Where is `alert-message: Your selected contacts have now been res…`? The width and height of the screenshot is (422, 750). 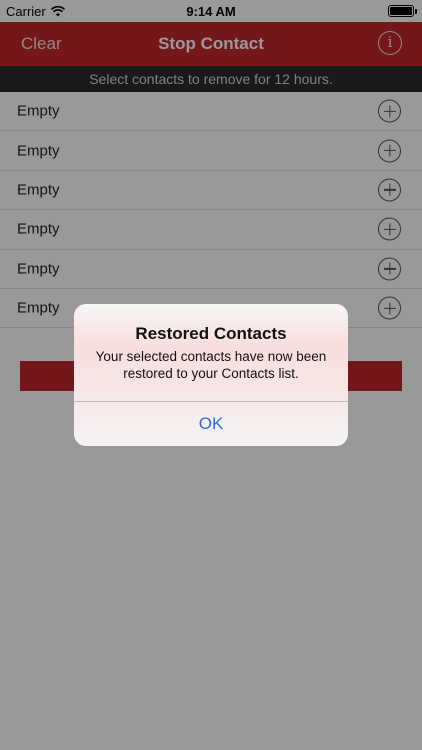
alert-message: Your selected contacts have now been res… is located at coordinates (211, 365).